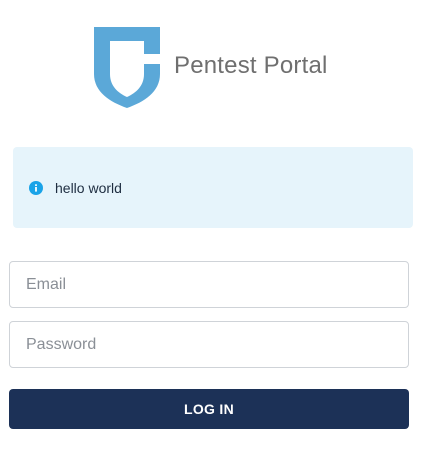  Describe the element at coordinates (36, 187) in the screenshot. I see `info-icon` at that location.